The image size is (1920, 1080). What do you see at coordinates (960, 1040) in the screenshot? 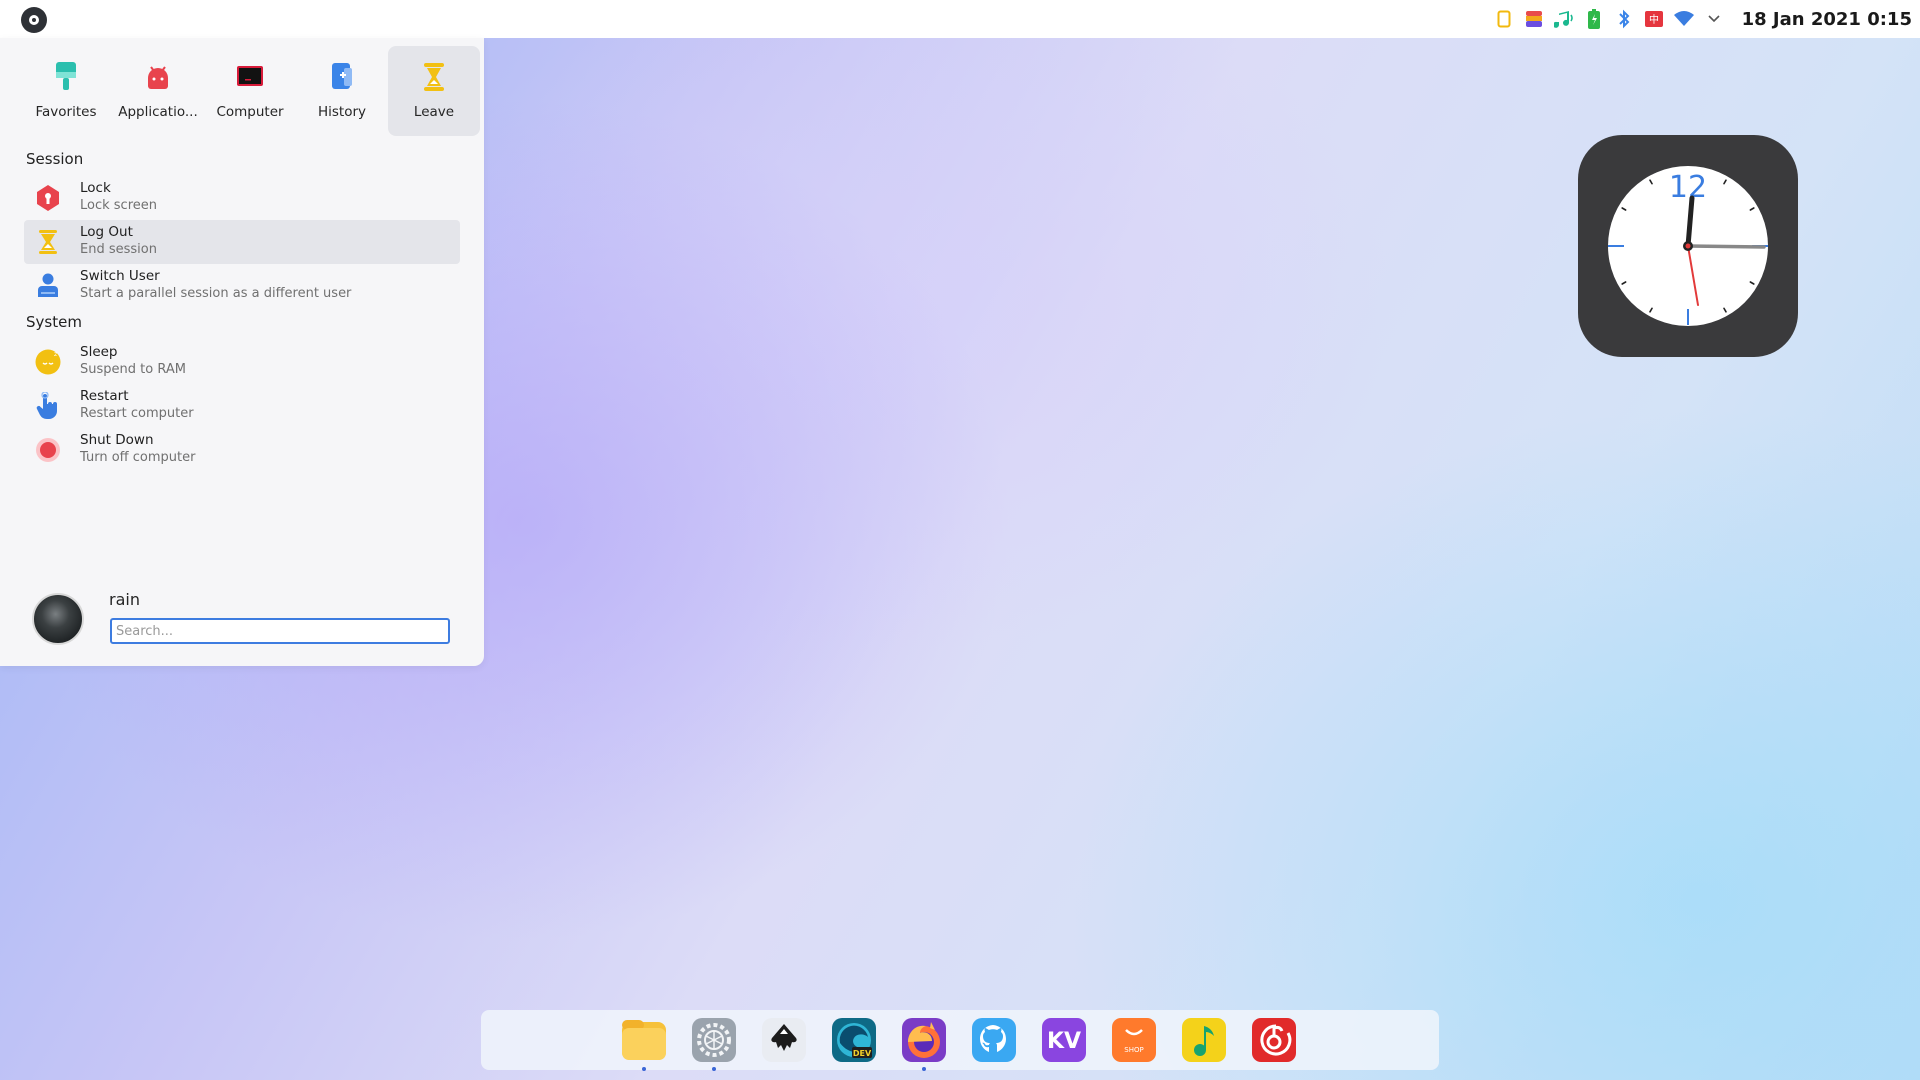
I see `dock: DEV KV SHOP` at bounding box center [960, 1040].